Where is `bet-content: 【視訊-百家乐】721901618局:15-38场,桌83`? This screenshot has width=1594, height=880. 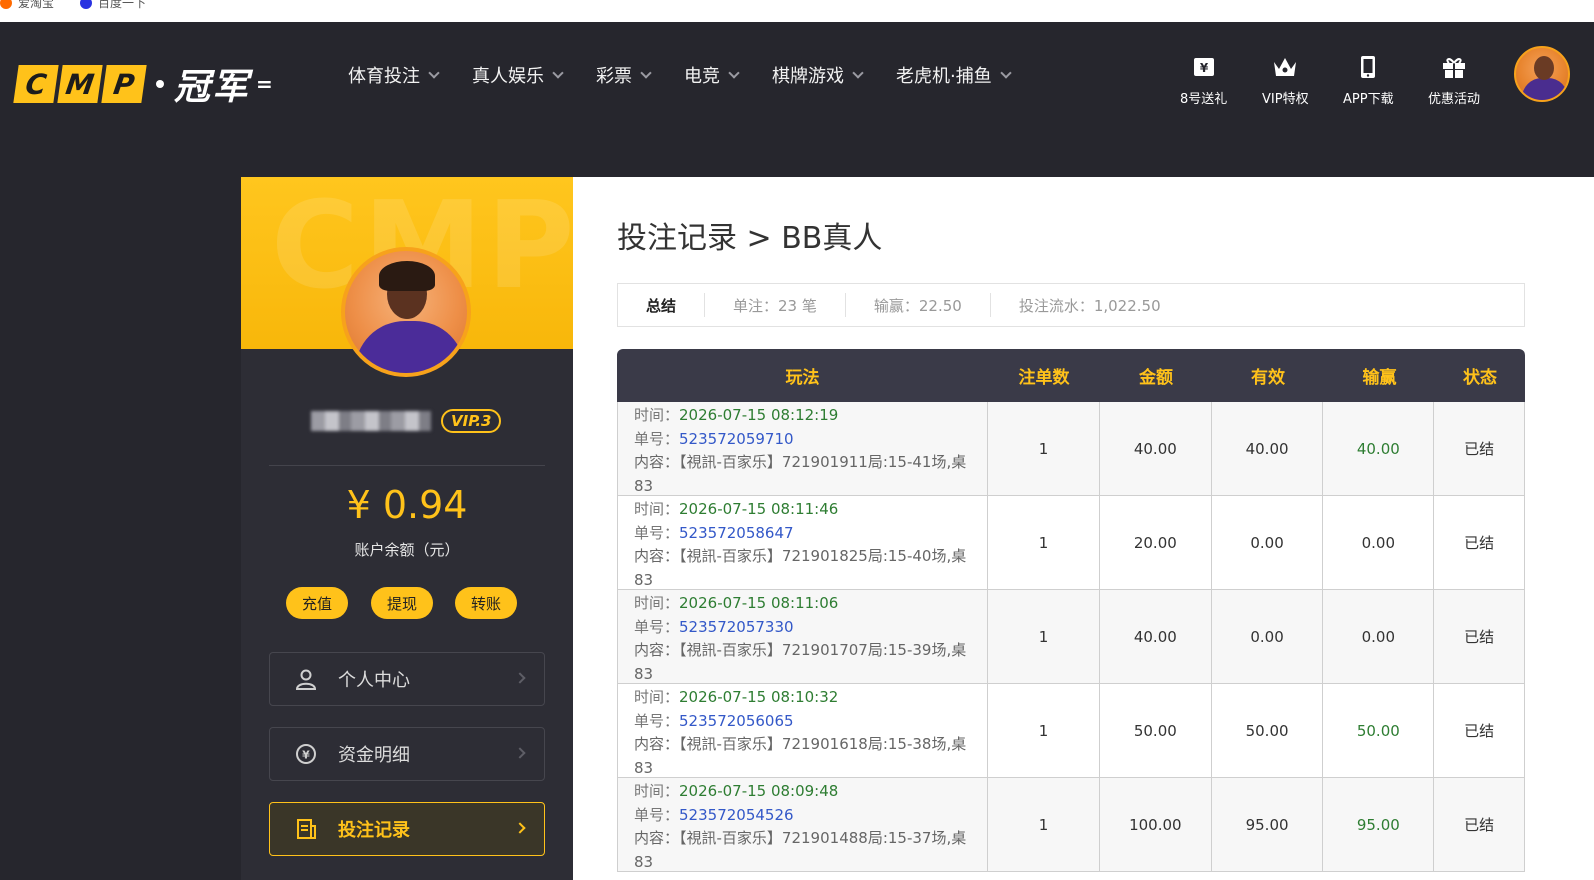
bet-content: 【視訊-百家乐】721901618局:15-38场,桌83 is located at coordinates (800, 756).